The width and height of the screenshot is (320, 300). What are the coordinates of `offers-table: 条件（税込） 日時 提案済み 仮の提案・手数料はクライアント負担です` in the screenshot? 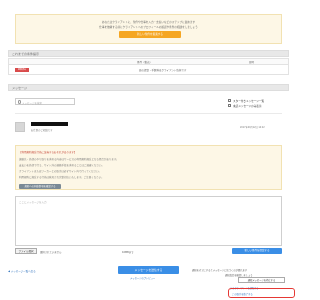 It's located at (148, 66).